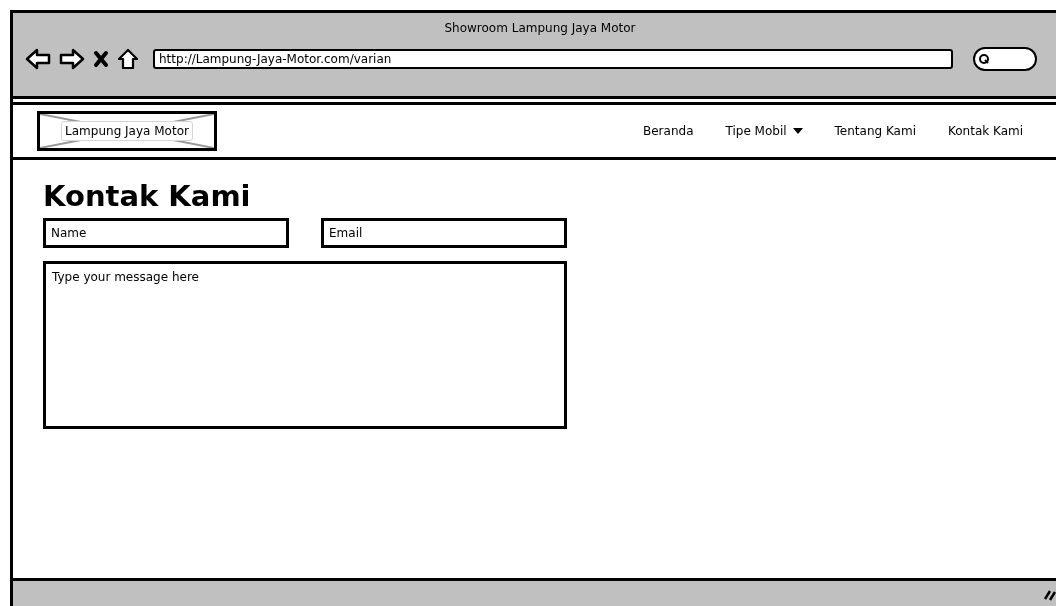  I want to click on search-field, so click(1005, 59).